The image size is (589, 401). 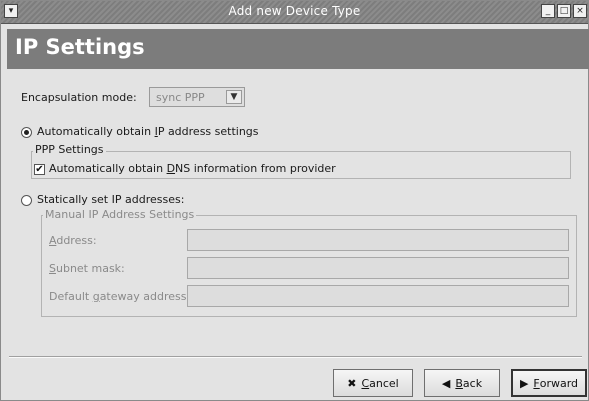 I want to click on subnet-label-mnemonic: S, so click(x=52, y=268).